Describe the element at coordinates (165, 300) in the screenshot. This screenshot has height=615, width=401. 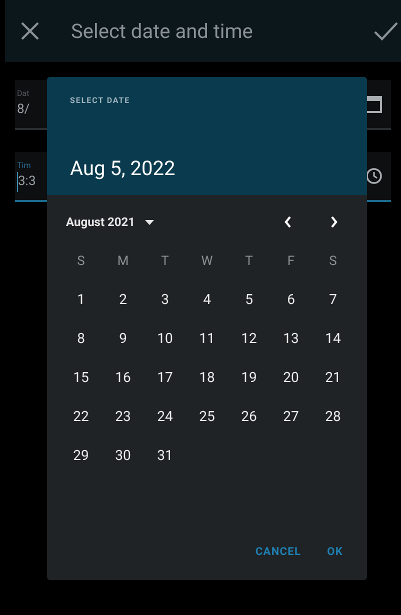
I see `day-button: 3` at that location.